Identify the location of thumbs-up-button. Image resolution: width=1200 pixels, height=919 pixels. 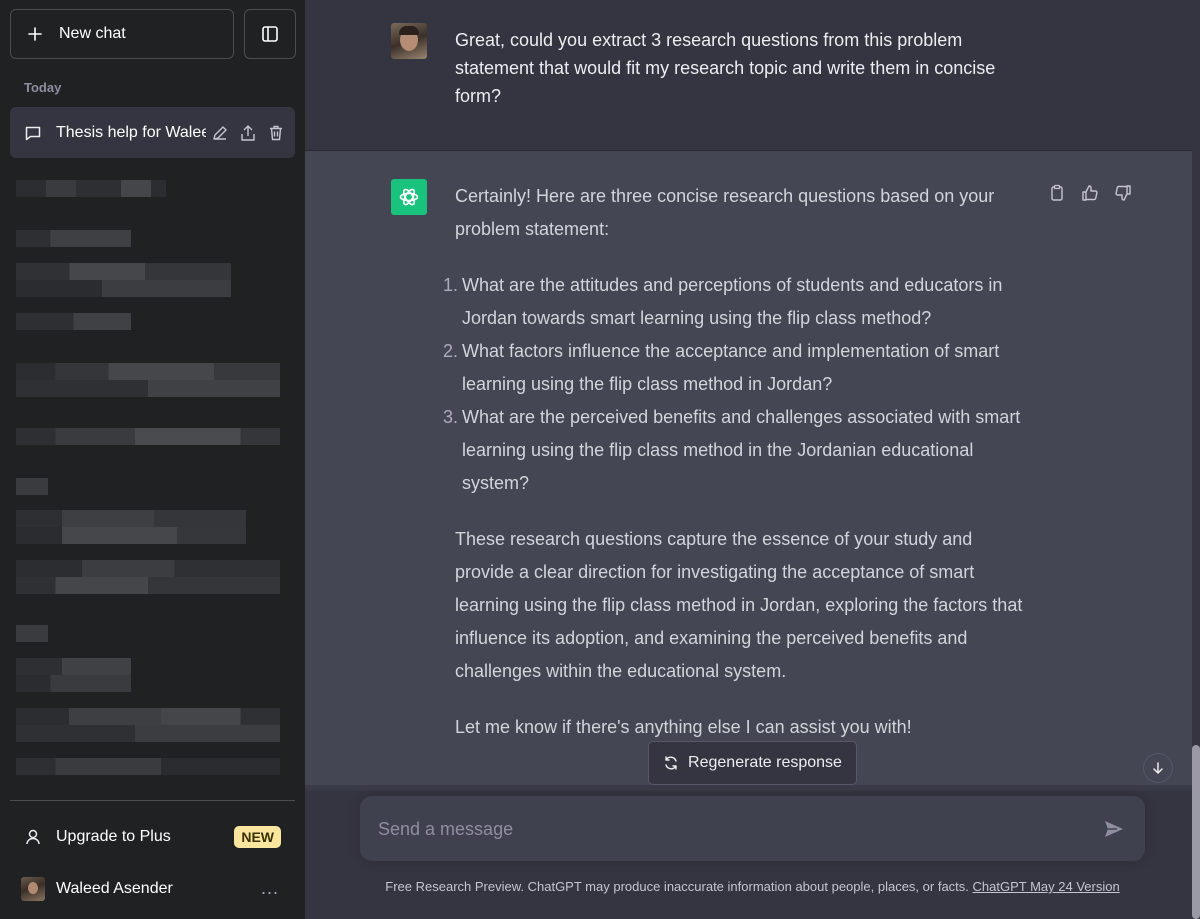
(1089, 192).